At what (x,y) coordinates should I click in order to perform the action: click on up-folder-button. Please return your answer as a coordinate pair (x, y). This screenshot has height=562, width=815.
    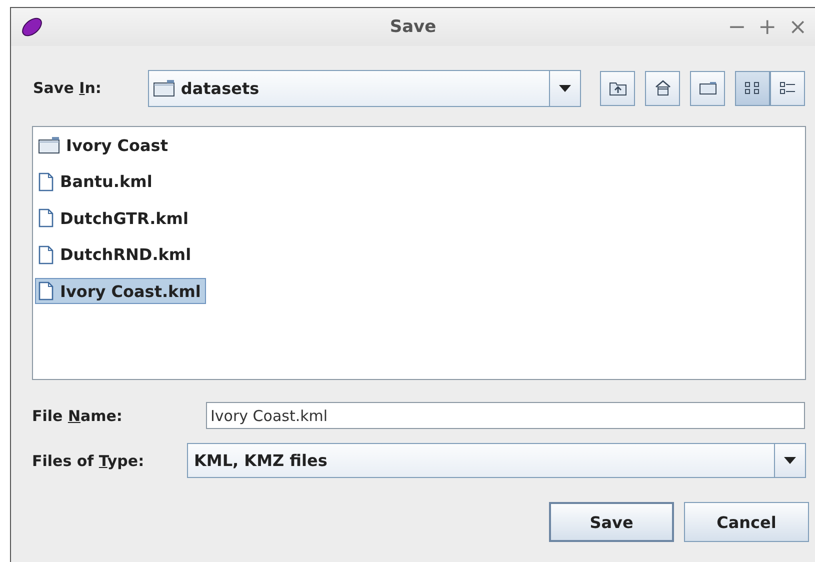
    Looking at the image, I should click on (617, 88).